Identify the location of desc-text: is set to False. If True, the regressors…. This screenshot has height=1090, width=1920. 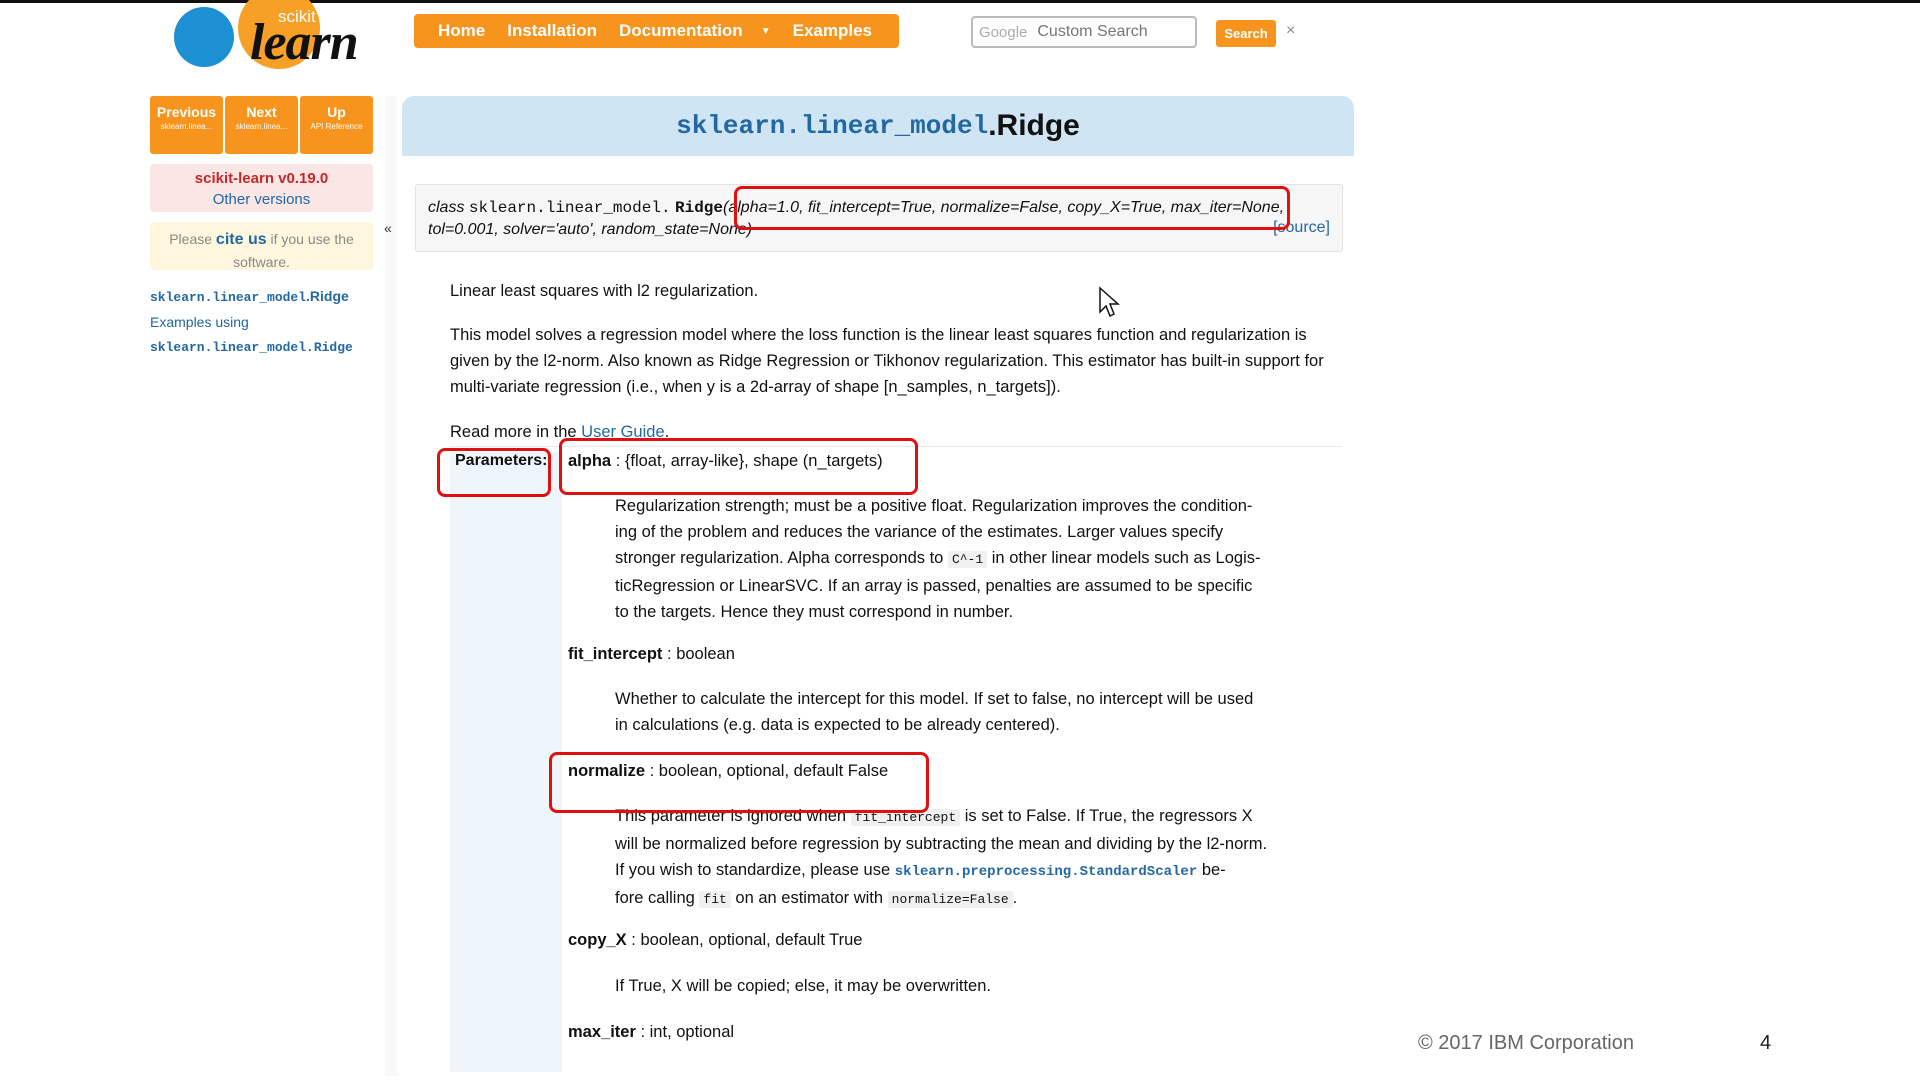
(1108, 816).